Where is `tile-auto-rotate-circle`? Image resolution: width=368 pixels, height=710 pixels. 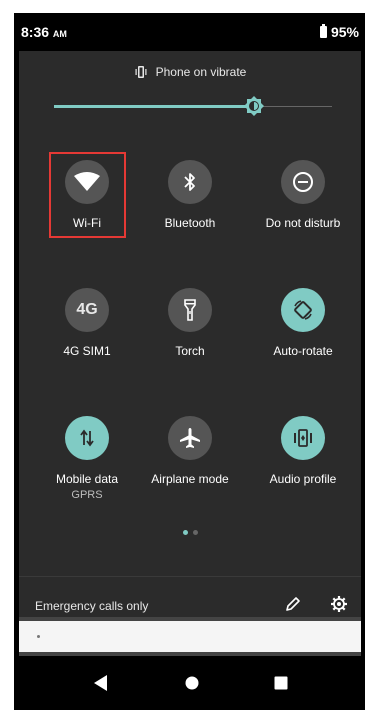
tile-auto-rotate-circle is located at coordinates (303, 310).